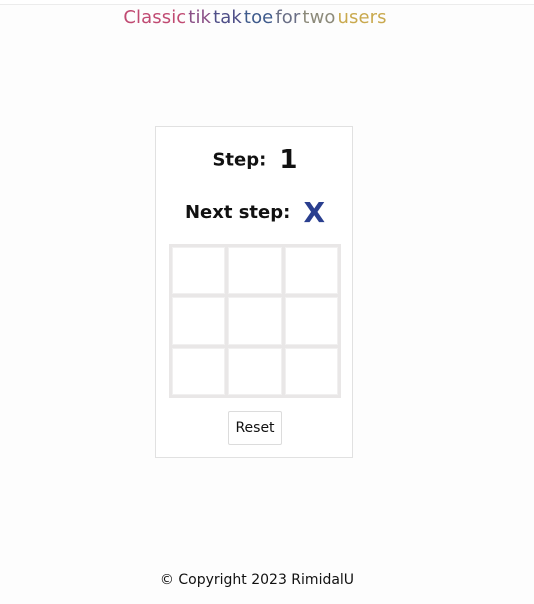 This screenshot has width=534, height=604. What do you see at coordinates (200, 17) in the screenshot?
I see `title-word: tik` at bounding box center [200, 17].